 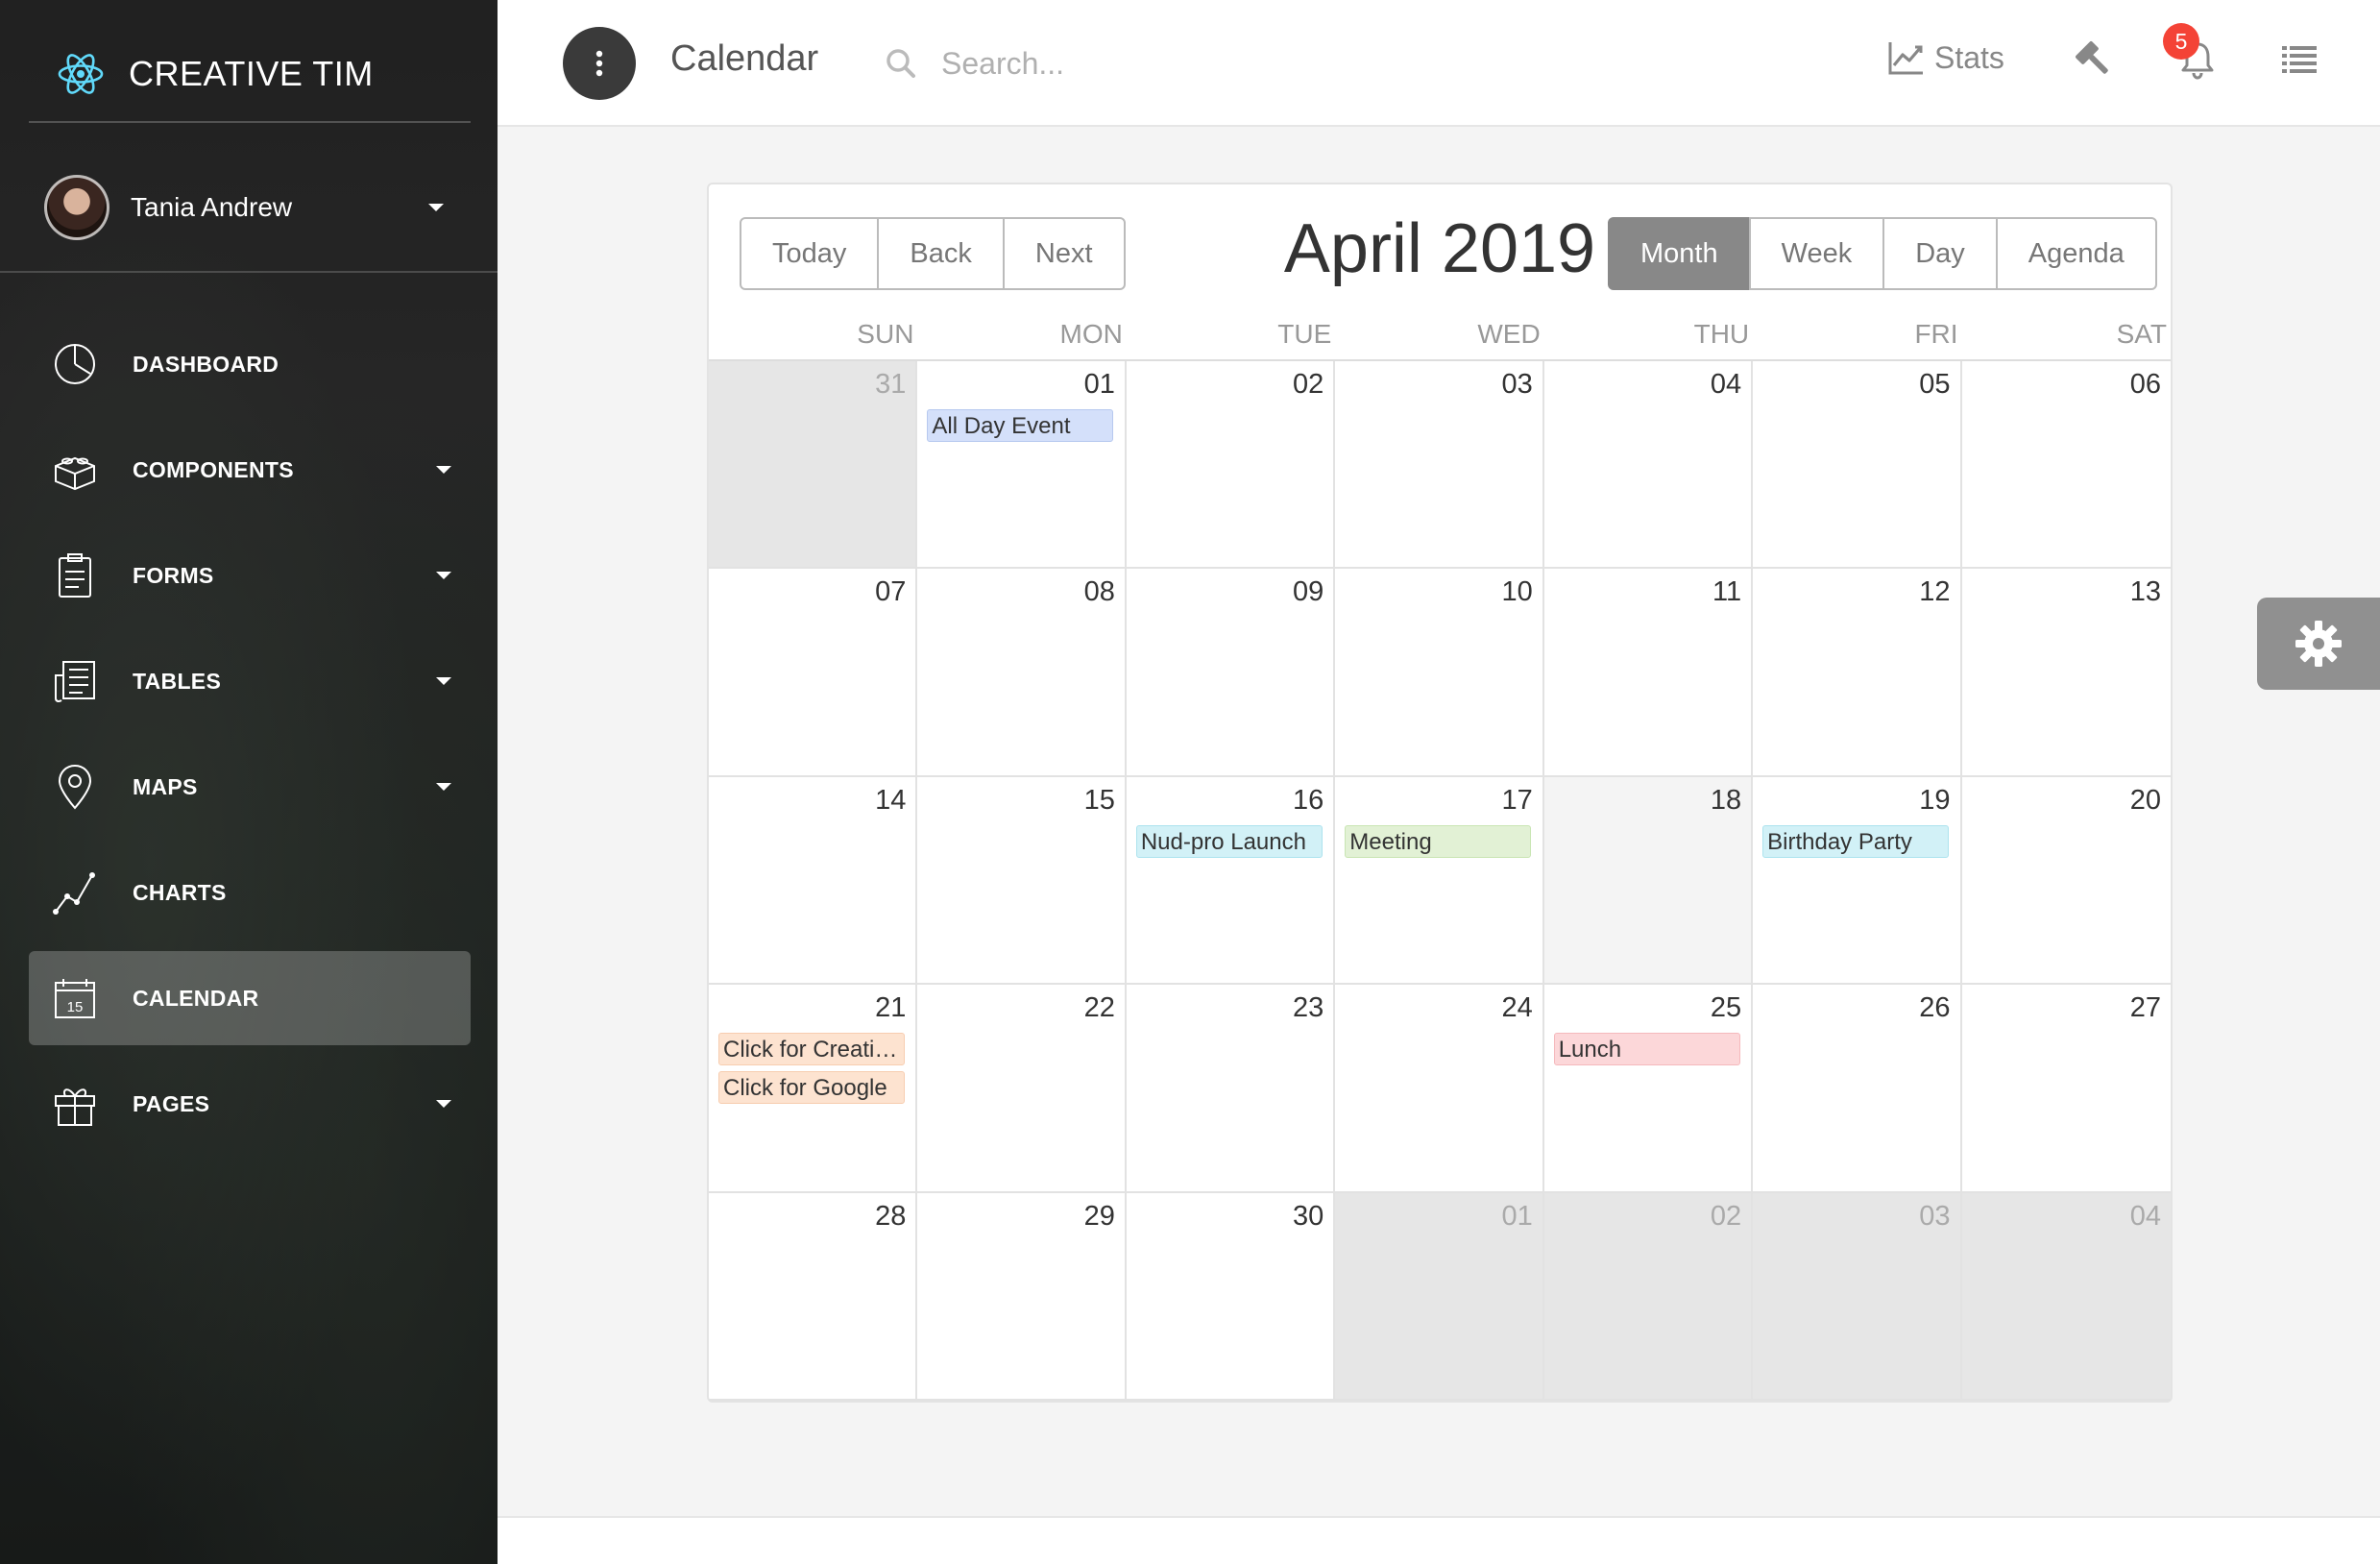 I want to click on day-cell: 29, so click(x=1022, y=1296).